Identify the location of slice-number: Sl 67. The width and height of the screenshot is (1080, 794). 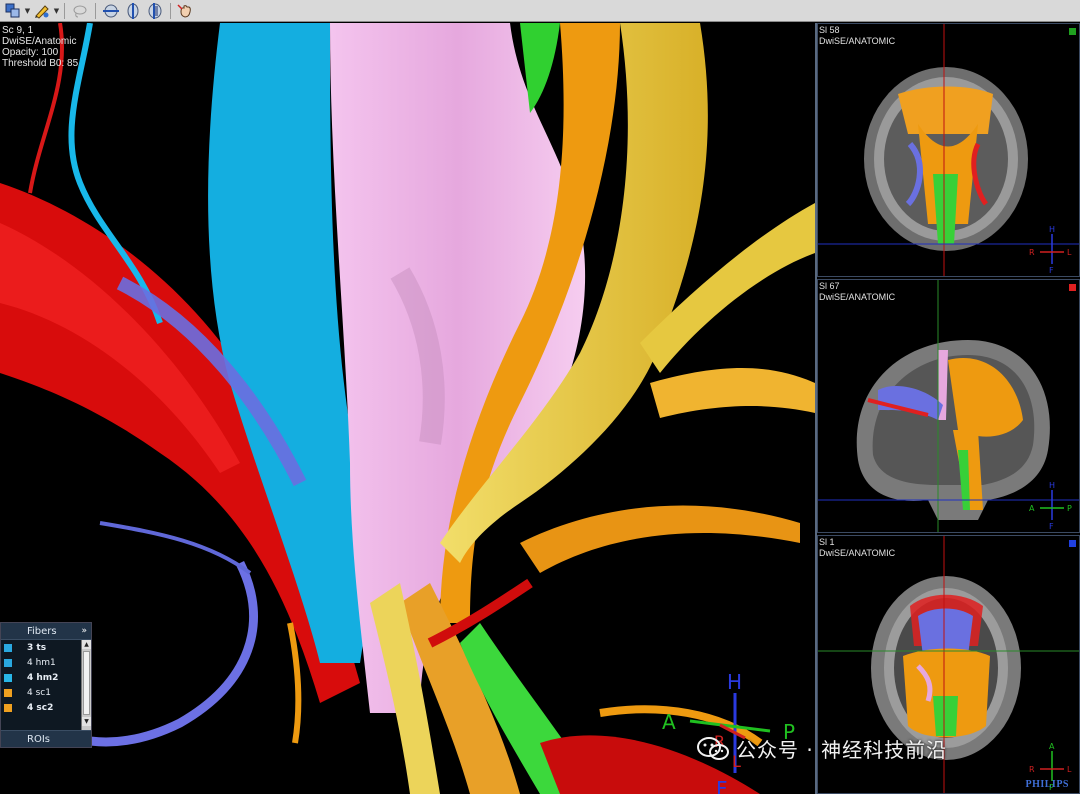
(829, 286).